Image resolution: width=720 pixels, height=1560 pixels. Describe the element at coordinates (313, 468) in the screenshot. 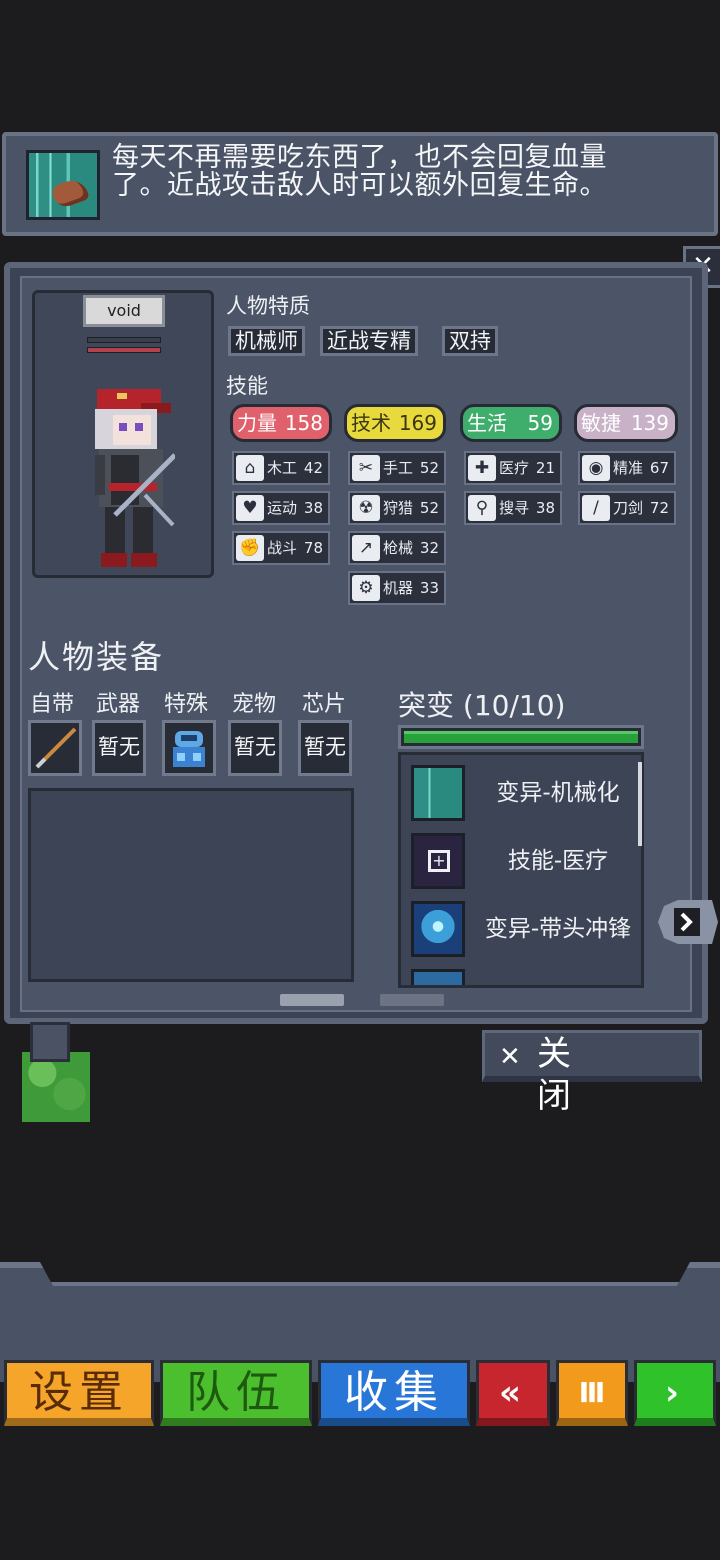

I see `skill-value: 42` at that location.